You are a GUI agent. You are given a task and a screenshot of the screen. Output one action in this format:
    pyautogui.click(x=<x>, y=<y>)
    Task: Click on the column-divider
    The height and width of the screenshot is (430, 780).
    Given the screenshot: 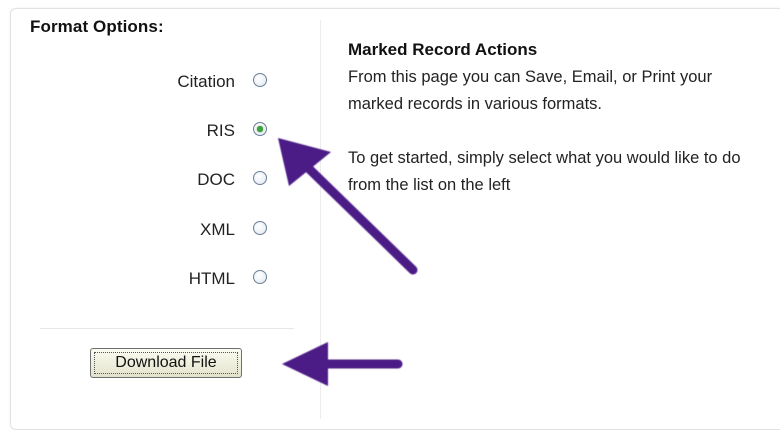 What is the action you would take?
    pyautogui.click(x=320, y=219)
    